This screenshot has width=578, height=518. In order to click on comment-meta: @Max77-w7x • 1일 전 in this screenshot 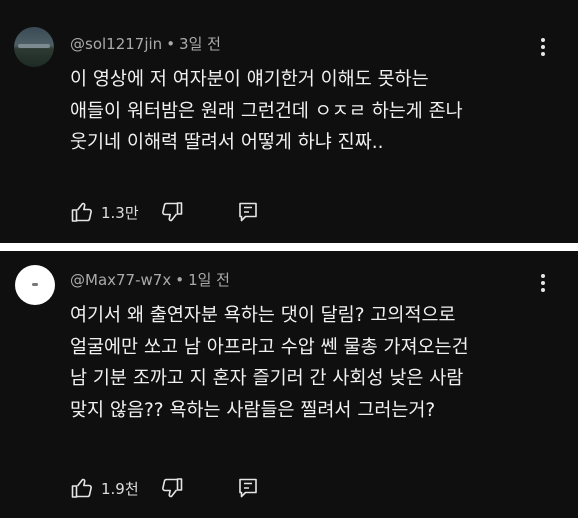, I will do `click(150, 279)`.